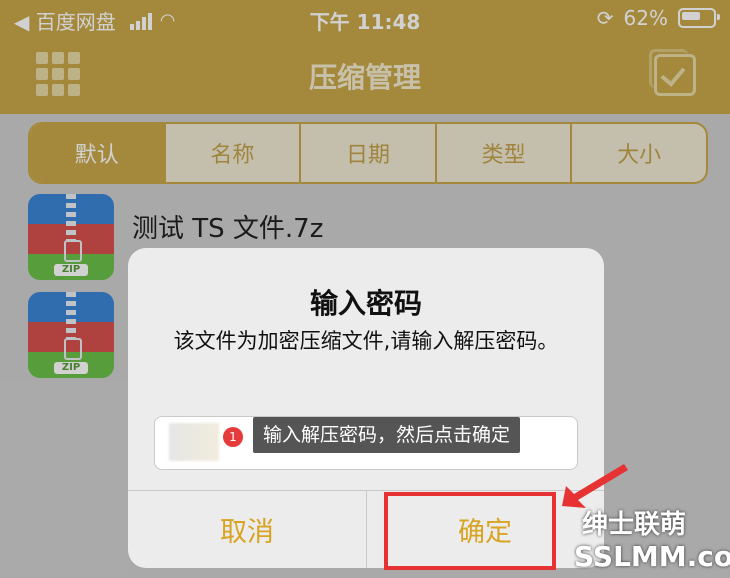  I want to click on blurred-text, so click(194, 442).